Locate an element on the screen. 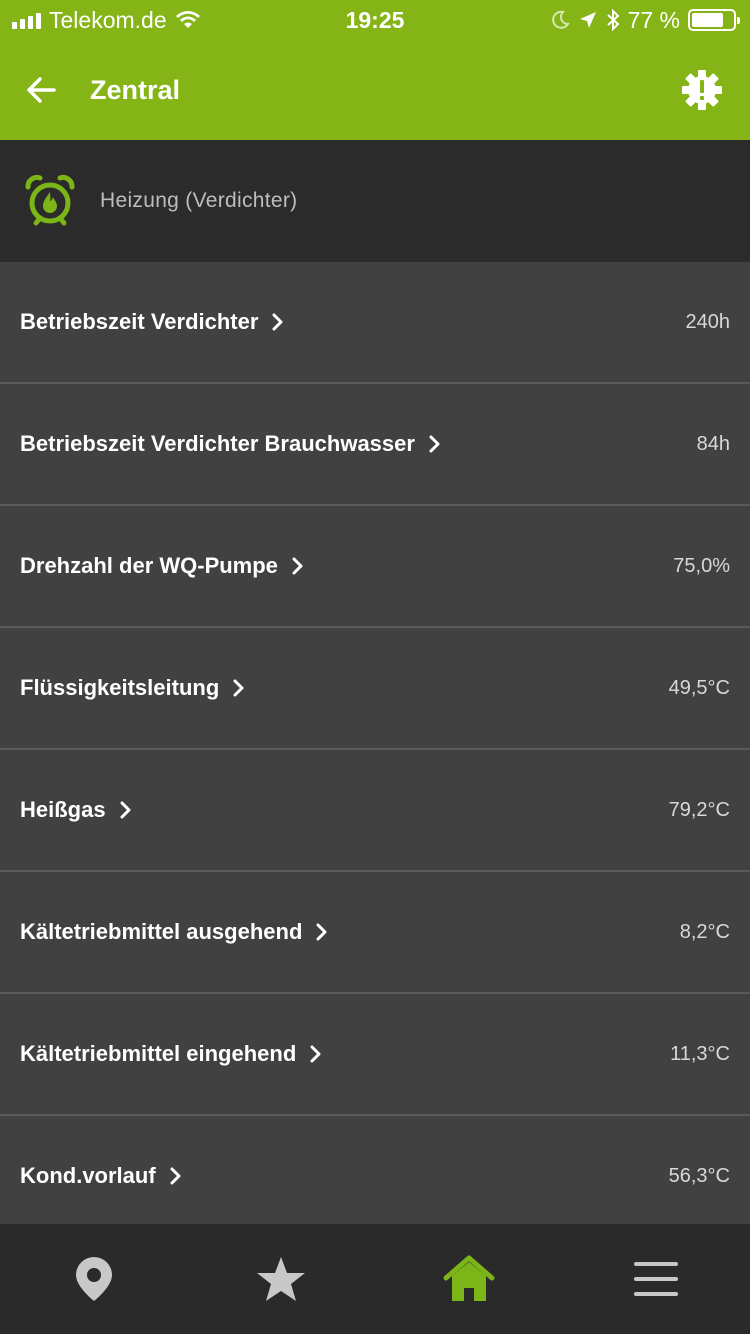 The image size is (750, 1334). nav-favorites is located at coordinates (281, 1279).